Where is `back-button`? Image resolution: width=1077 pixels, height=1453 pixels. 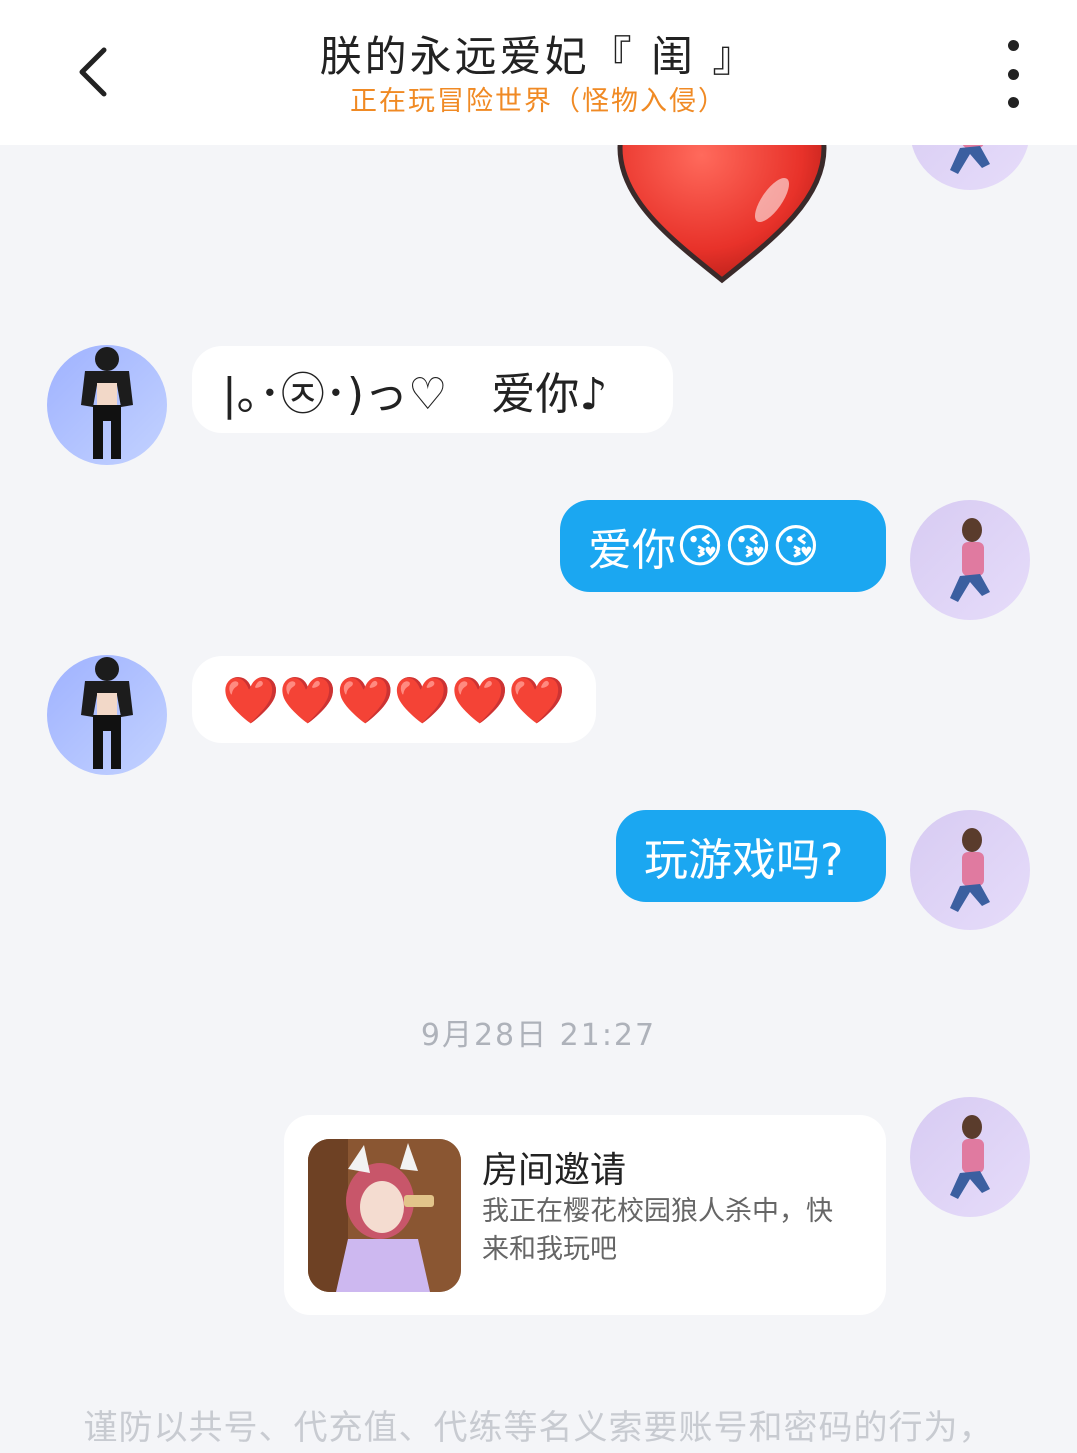
back-button is located at coordinates (94, 72).